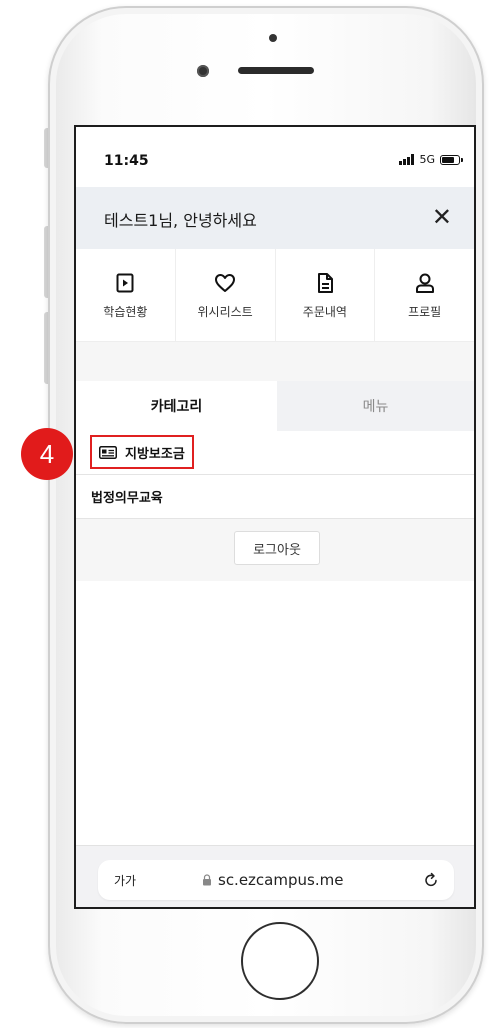 This screenshot has height=1028, width=494. What do you see at coordinates (276, 70) in the screenshot?
I see `earpiece-speaker` at bounding box center [276, 70].